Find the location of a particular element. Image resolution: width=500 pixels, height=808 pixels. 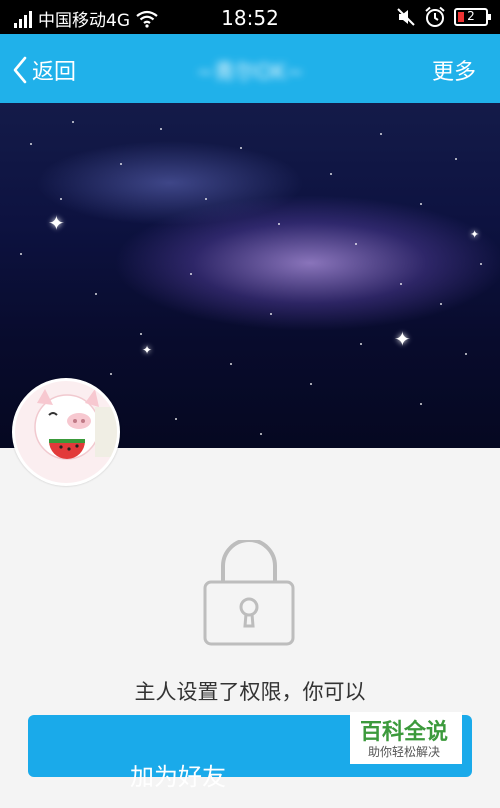

watermark-title: 百科全说 is located at coordinates (404, 732).